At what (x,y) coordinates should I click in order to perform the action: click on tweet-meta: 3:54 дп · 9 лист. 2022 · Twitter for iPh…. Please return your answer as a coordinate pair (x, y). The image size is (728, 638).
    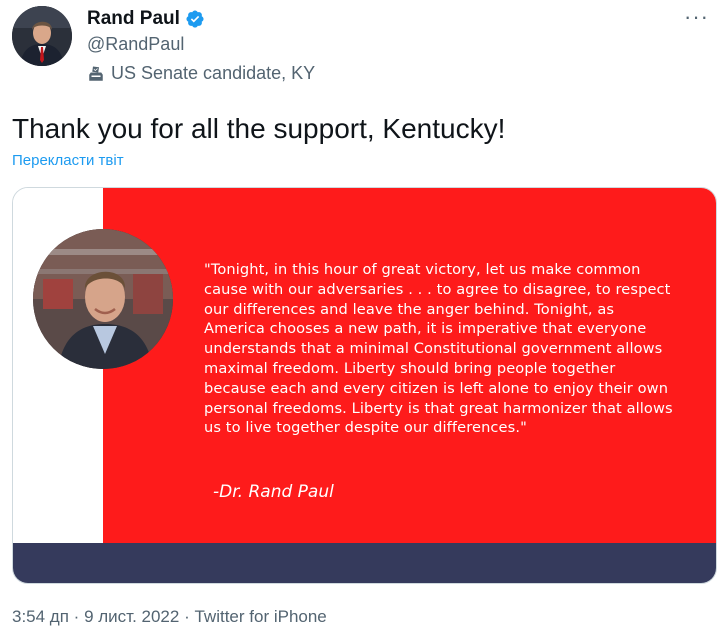
    Looking at the image, I should click on (169, 617).